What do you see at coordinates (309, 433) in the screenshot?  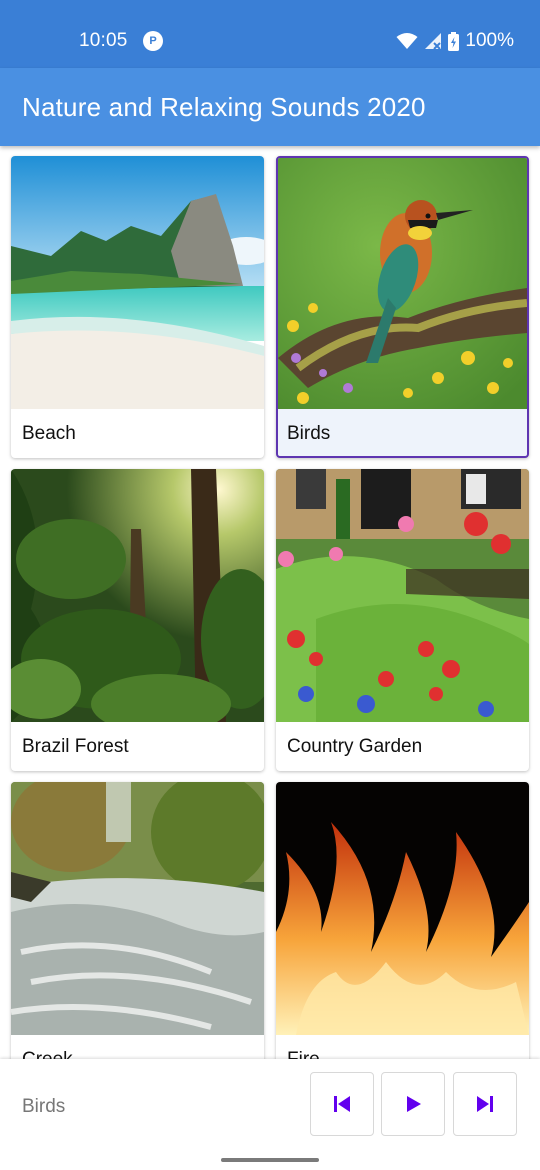 I see `sound-card-label: Birds` at bounding box center [309, 433].